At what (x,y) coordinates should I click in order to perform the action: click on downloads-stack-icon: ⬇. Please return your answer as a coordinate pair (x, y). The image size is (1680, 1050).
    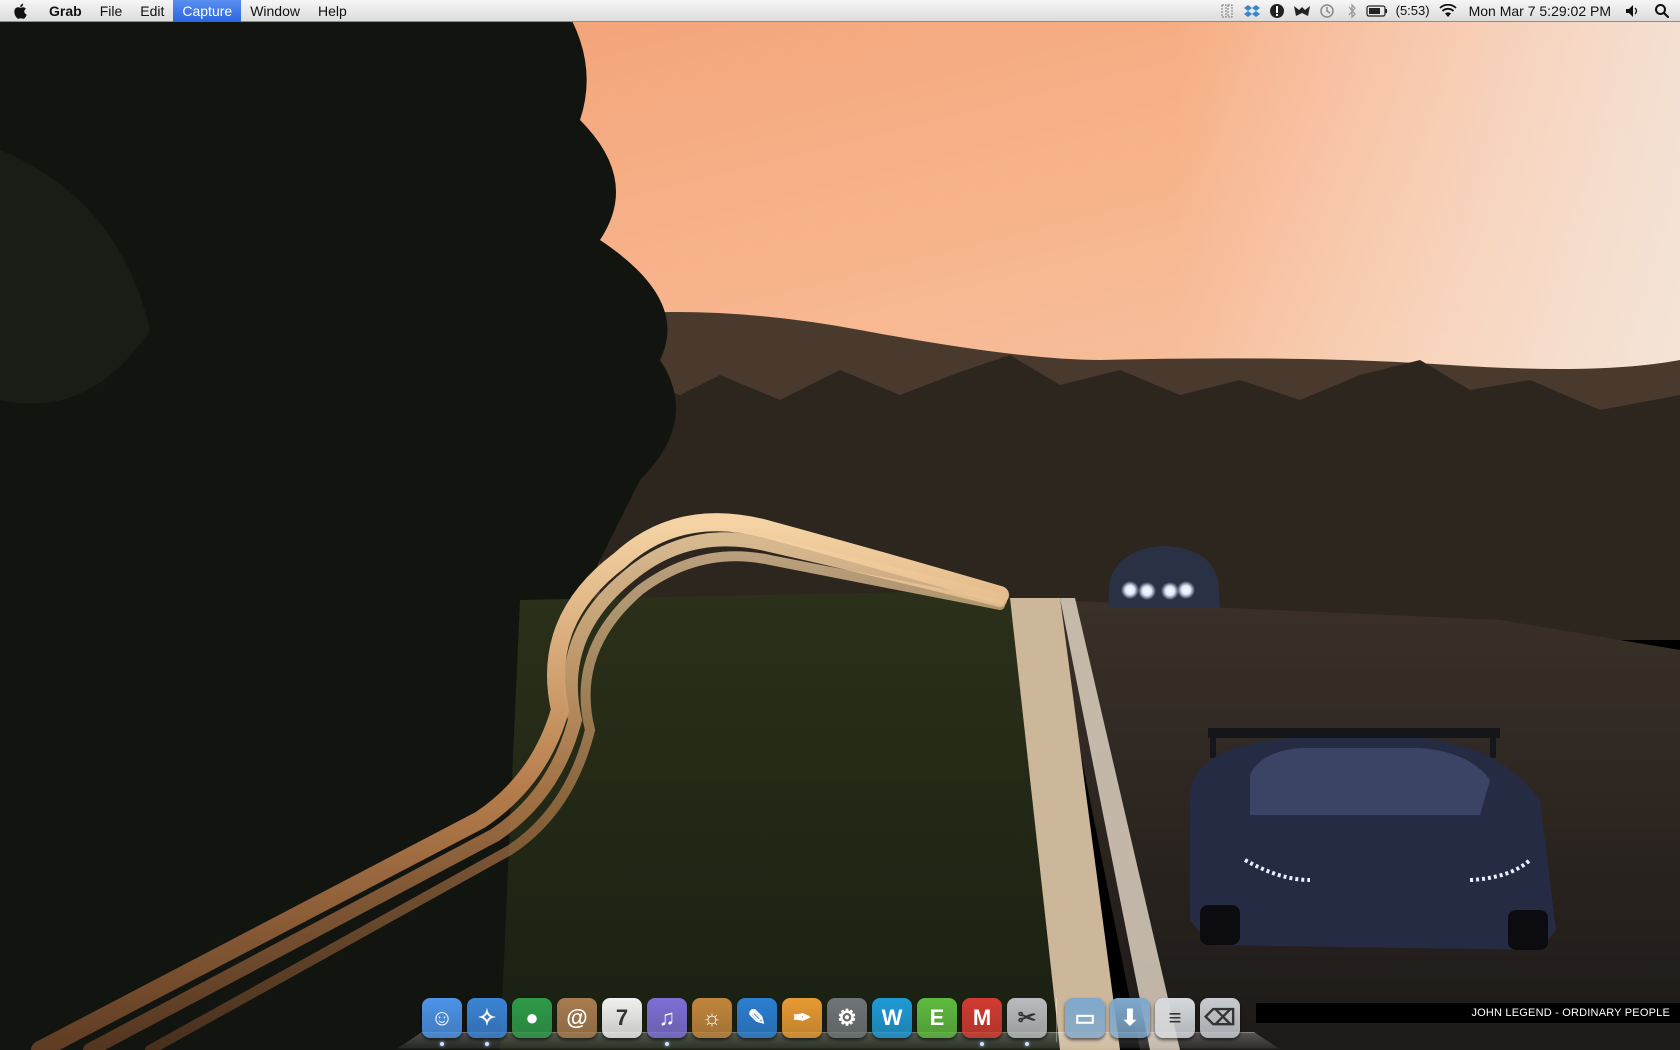
    Looking at the image, I should click on (1130, 1018).